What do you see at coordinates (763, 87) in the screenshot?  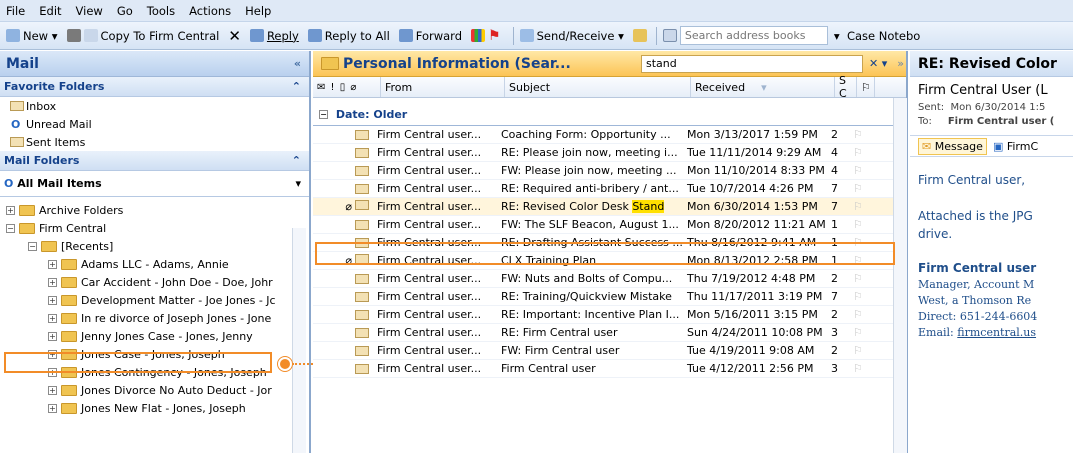 I see `received-column-header: Received ▾` at bounding box center [763, 87].